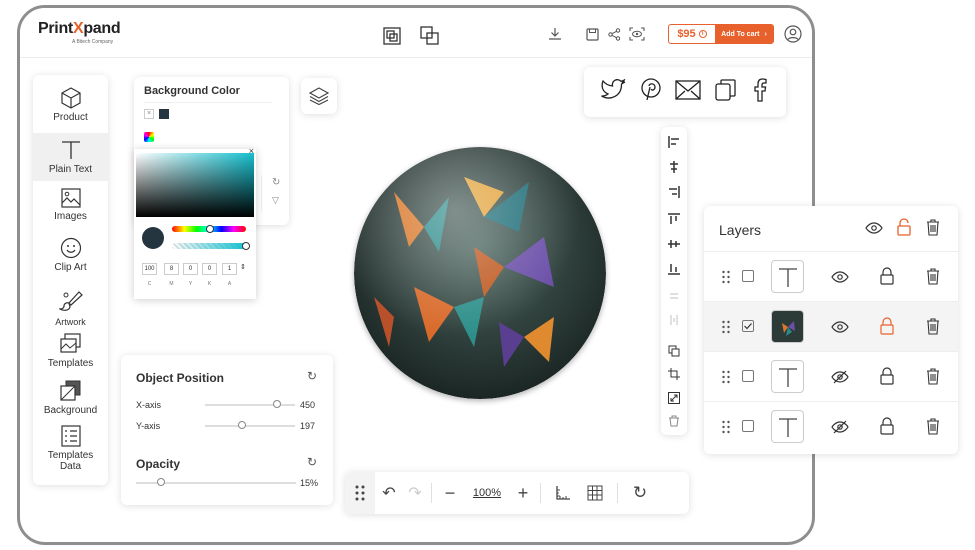 This screenshot has width=975, height=550. I want to click on email-icon, so click(688, 92).